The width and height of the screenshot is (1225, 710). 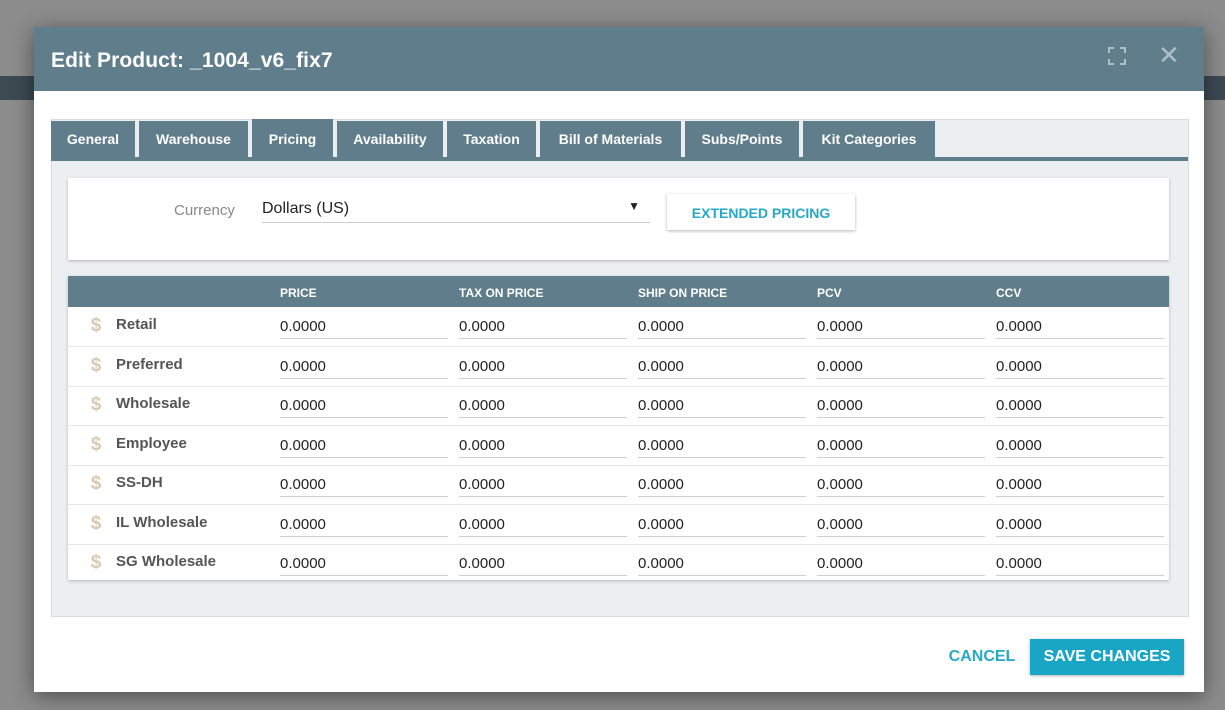 I want to click on row-label: Retail, so click(x=136, y=324).